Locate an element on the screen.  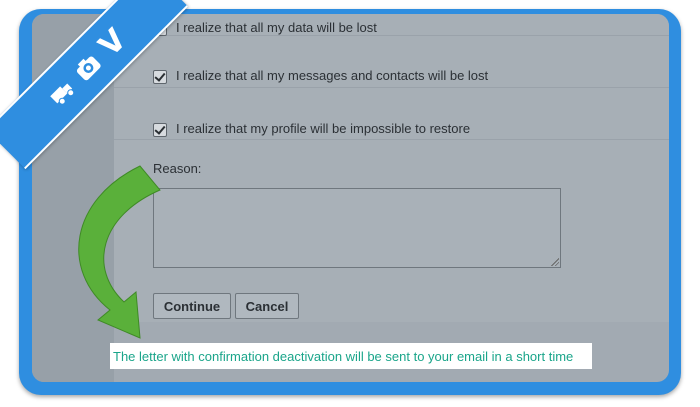
curved-arrow-icon is located at coordinates (119, 252).